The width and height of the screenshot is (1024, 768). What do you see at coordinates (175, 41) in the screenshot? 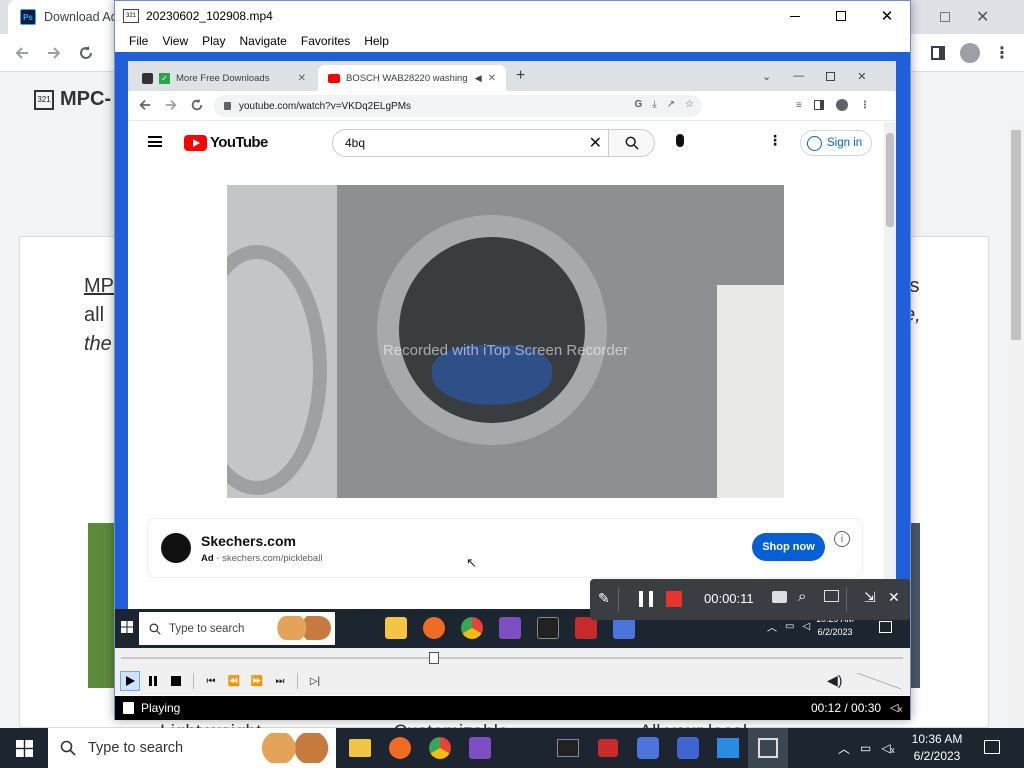
I see `menu-view: View` at bounding box center [175, 41].